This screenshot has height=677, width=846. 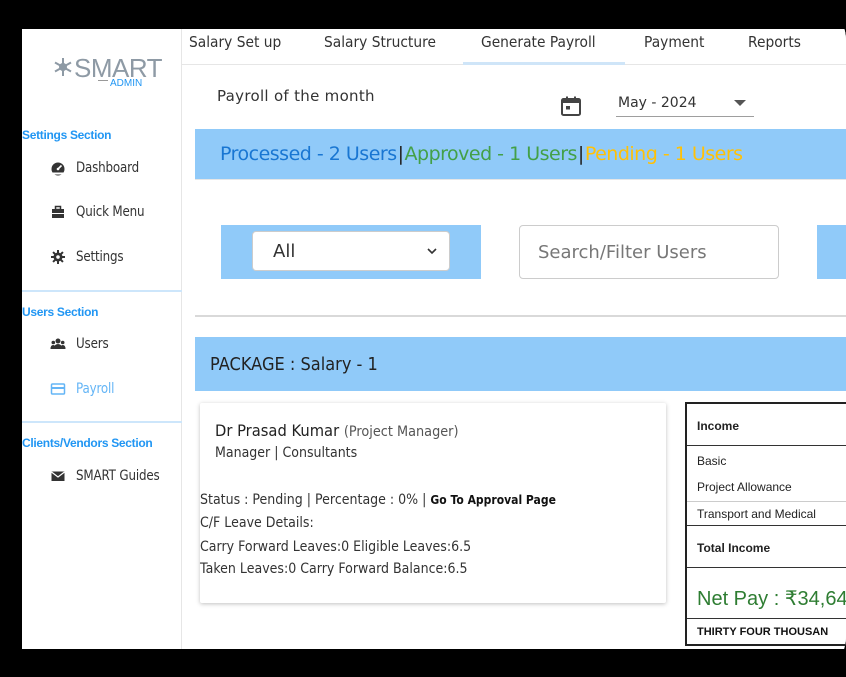 I want to click on sidebar-item-label: Payroll, so click(x=95, y=389).